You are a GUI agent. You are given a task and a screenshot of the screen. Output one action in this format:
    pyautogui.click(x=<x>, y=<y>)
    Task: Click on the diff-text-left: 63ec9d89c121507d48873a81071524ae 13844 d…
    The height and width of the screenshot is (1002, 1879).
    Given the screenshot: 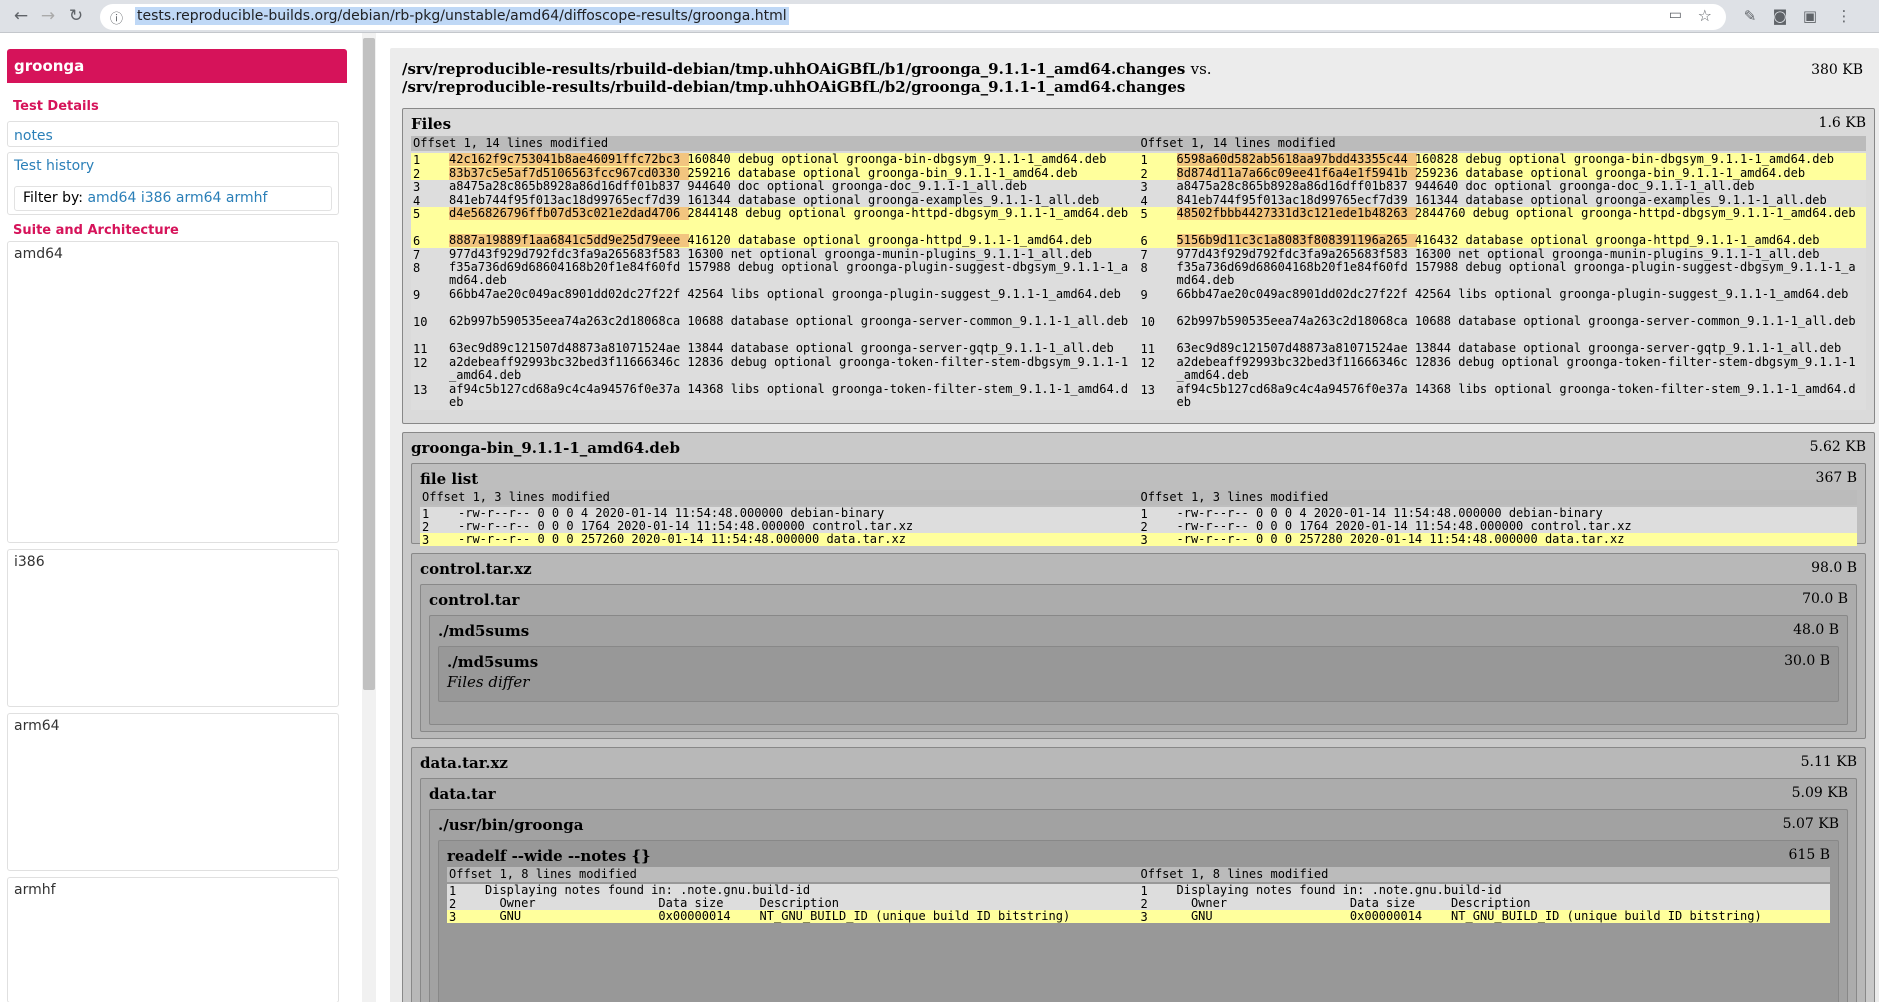 What is the action you would take?
    pyautogui.click(x=781, y=348)
    